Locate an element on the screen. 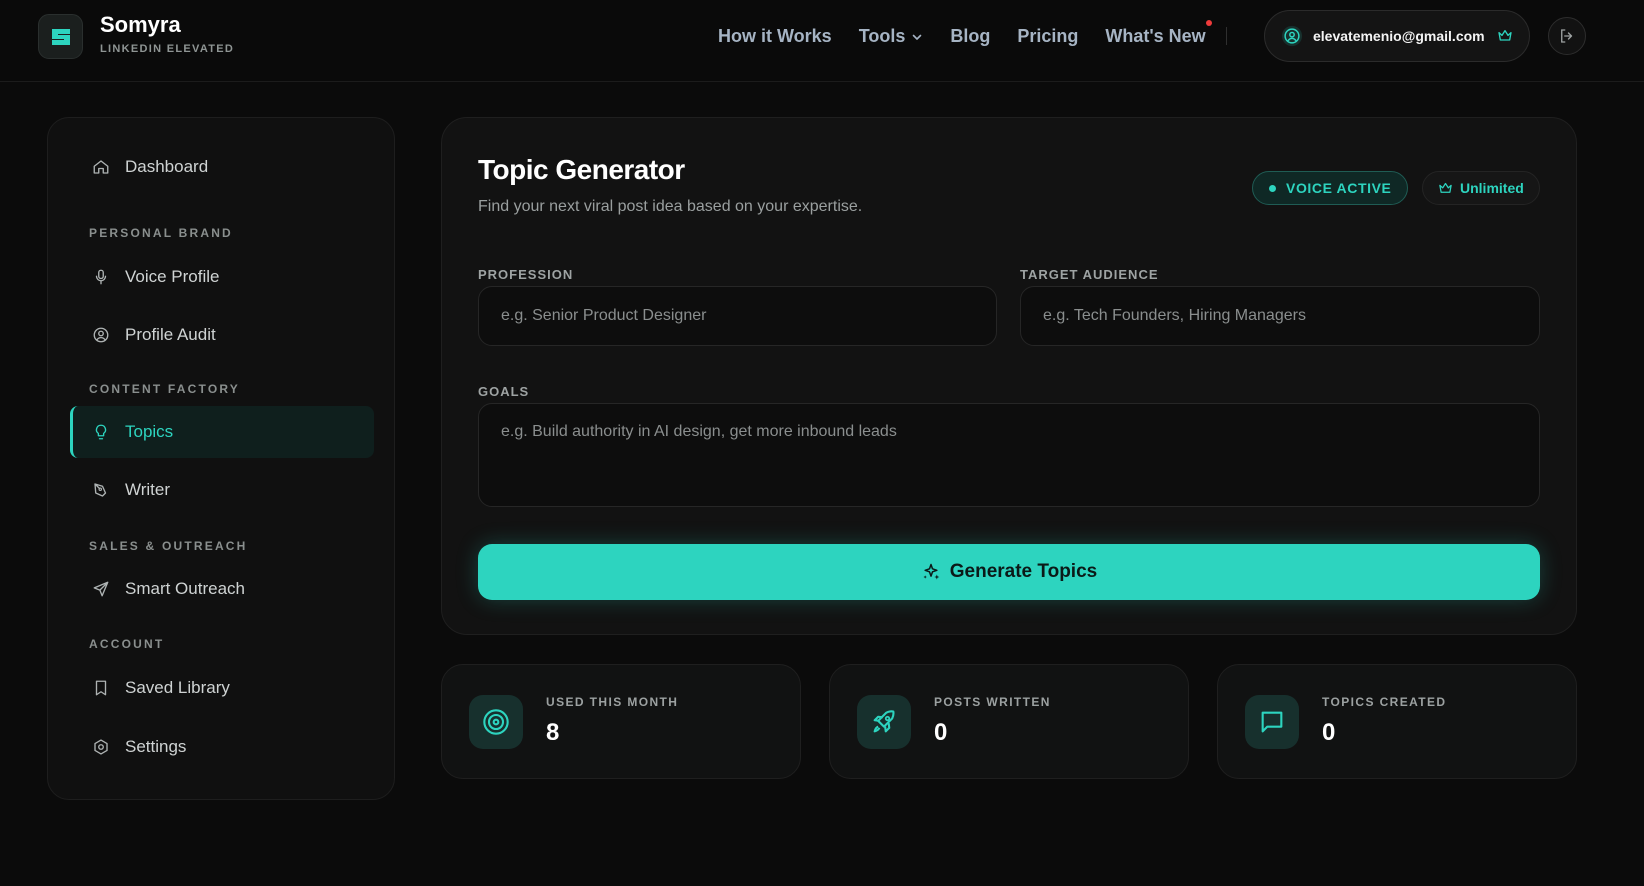 The height and width of the screenshot is (886, 1644). sidebar-item-topics: Topics is located at coordinates (222, 432).